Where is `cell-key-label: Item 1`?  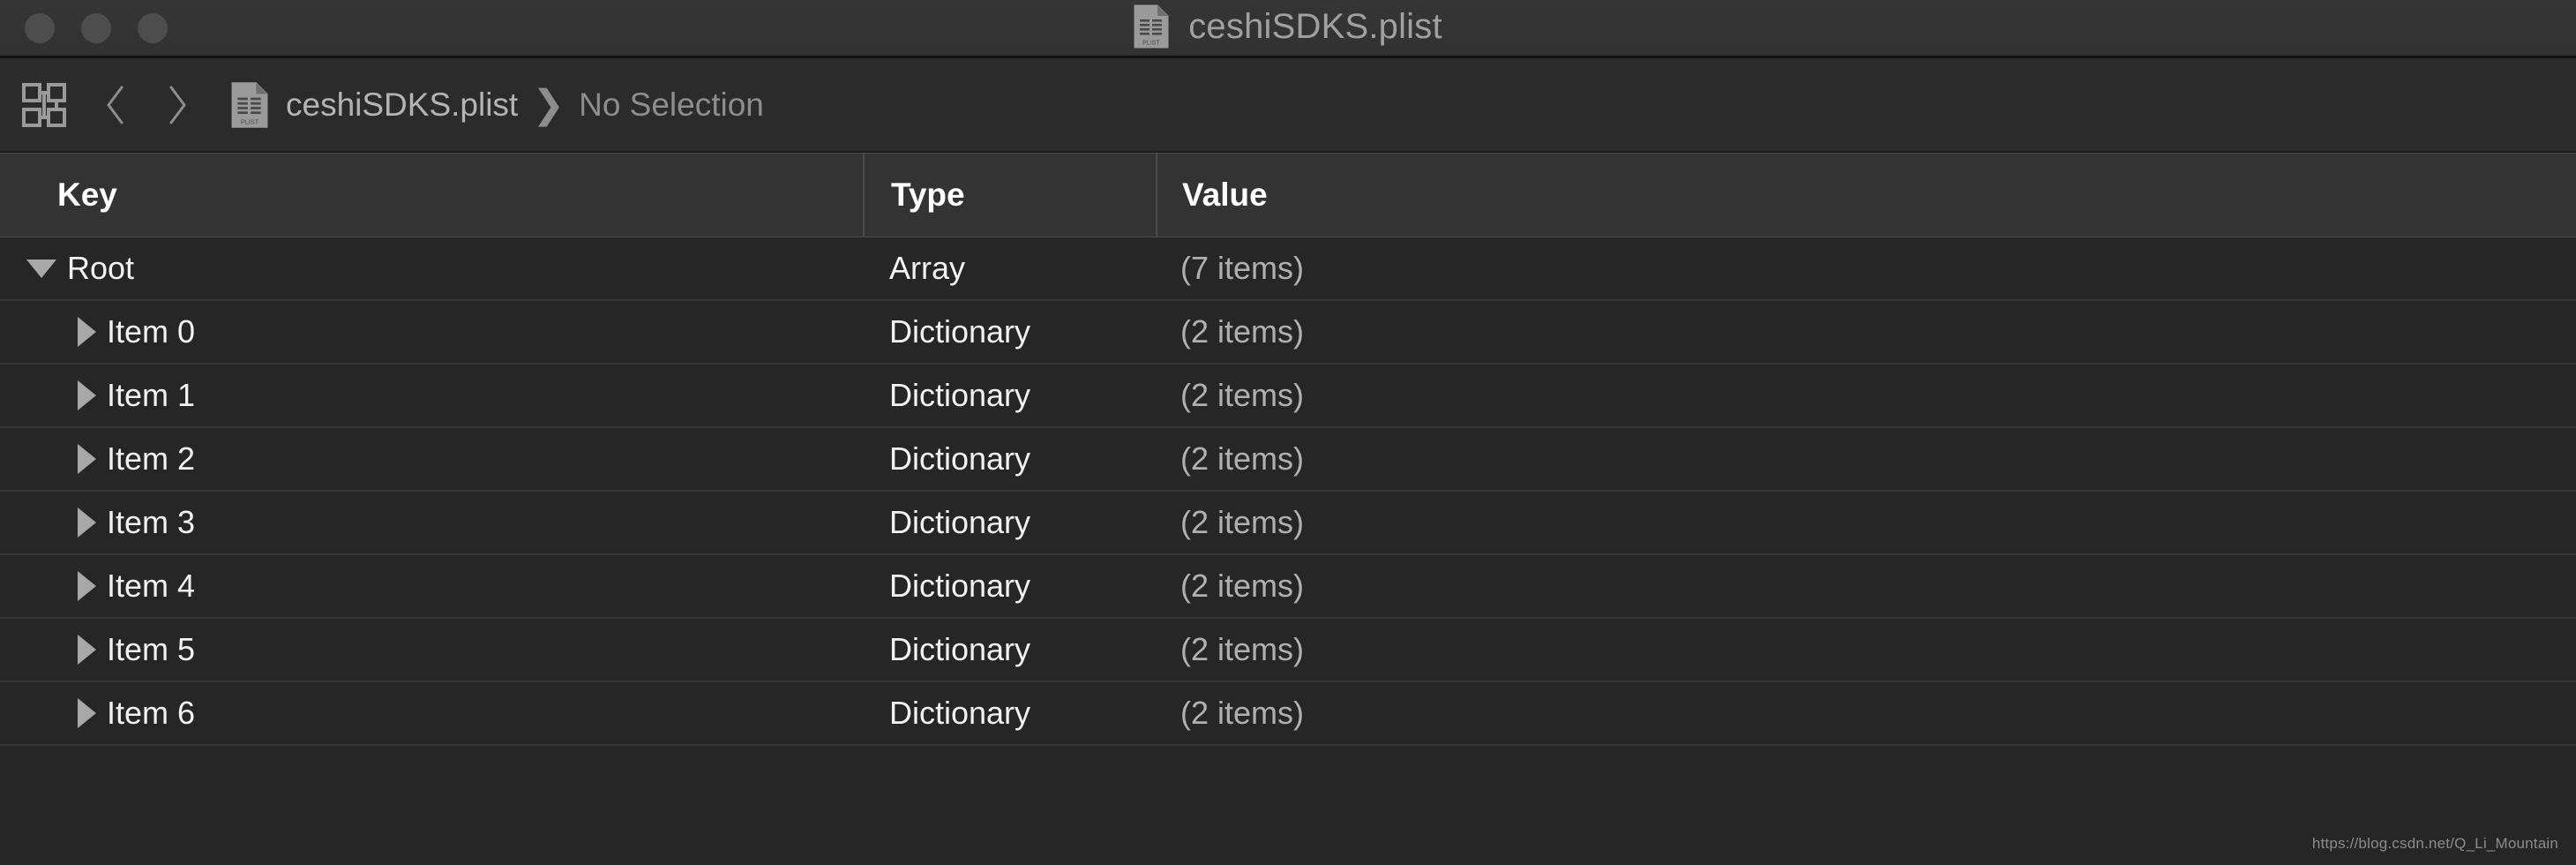 cell-key-label: Item 1 is located at coordinates (152, 395).